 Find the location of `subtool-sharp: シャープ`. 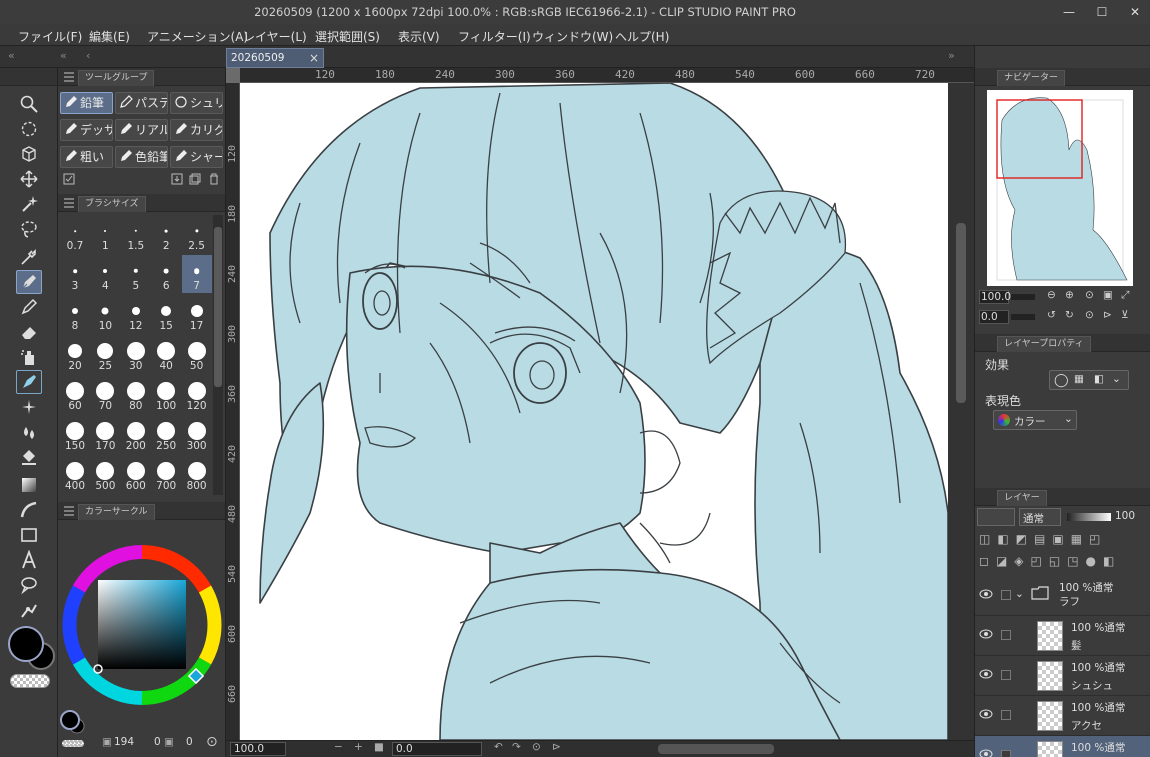

subtool-sharp: シャープ is located at coordinates (196, 157).